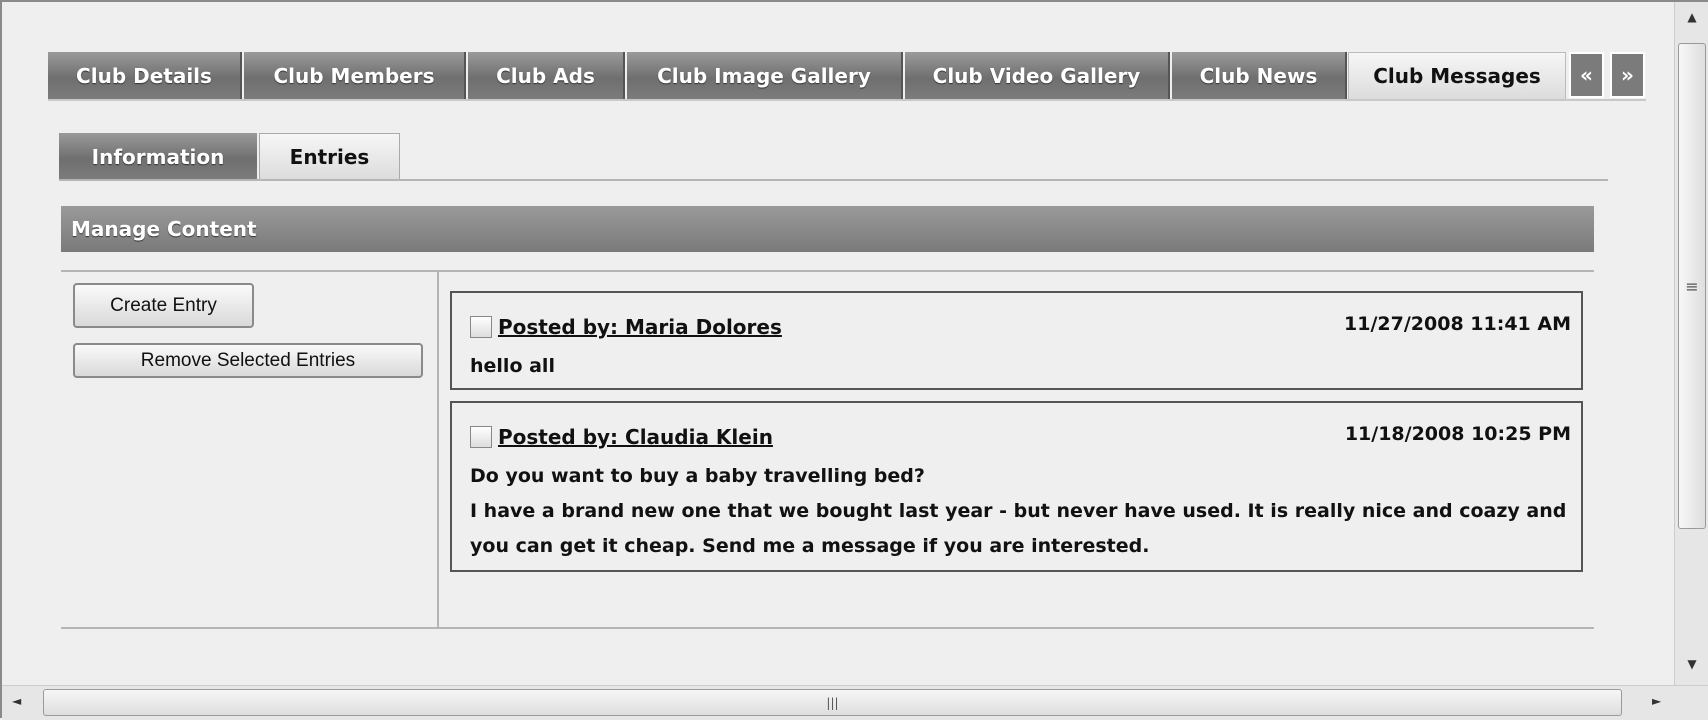 The height and width of the screenshot is (720, 1708). I want to click on content-top-divider, so click(827, 271).